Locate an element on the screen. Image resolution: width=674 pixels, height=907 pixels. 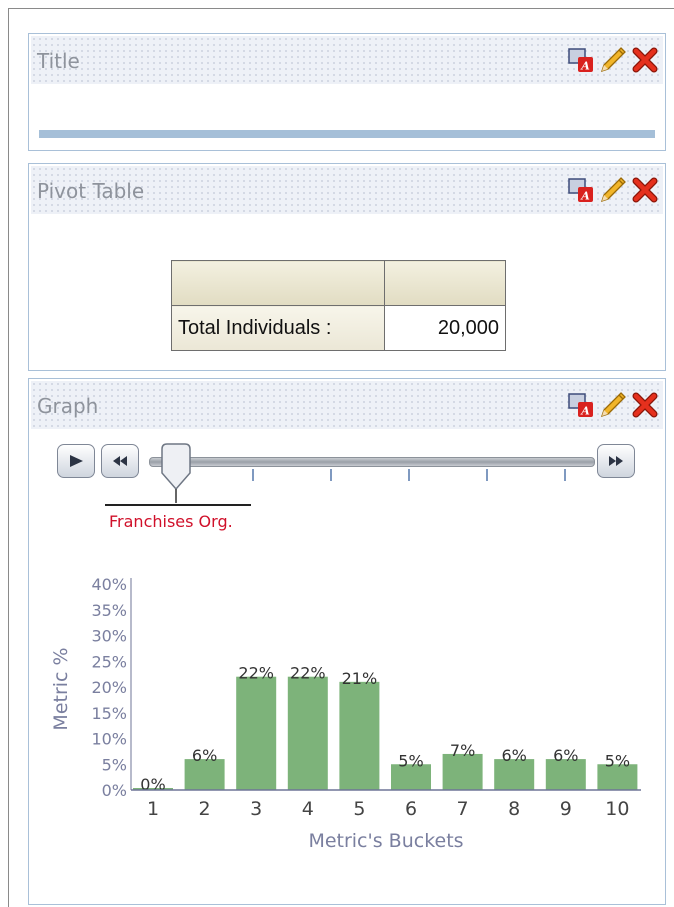
row-value-total-individuals: 20,000 is located at coordinates (445, 328).